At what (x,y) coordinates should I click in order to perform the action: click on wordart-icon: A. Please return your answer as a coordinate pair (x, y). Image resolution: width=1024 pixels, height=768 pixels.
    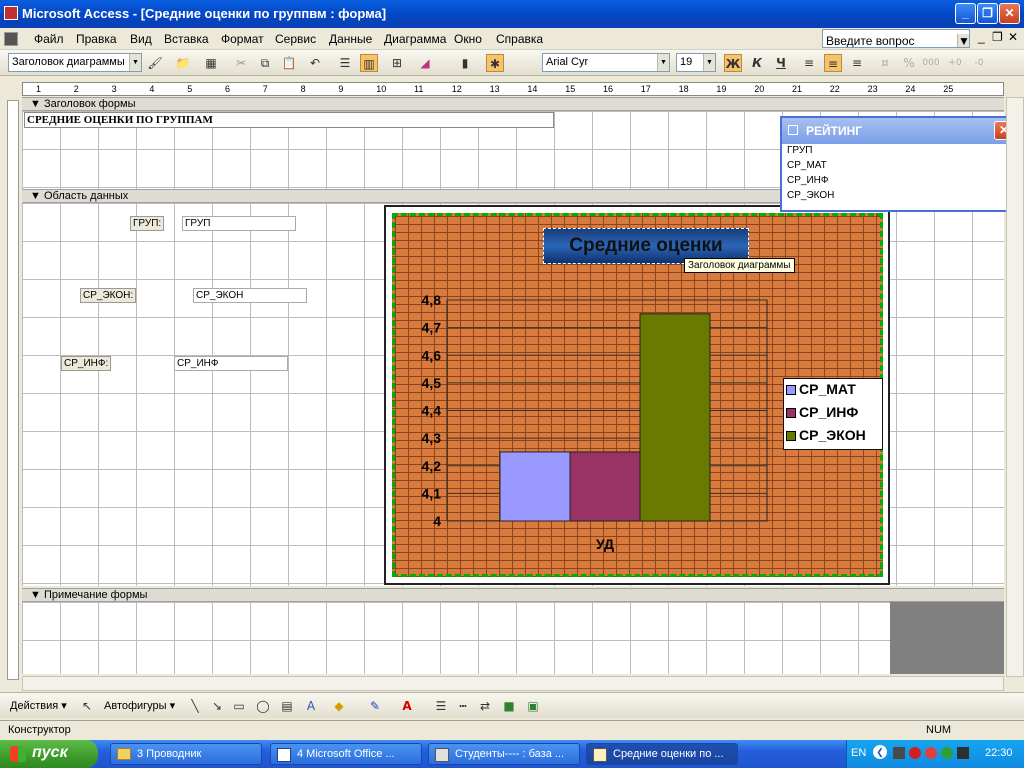
    Looking at the image, I should click on (311, 706).